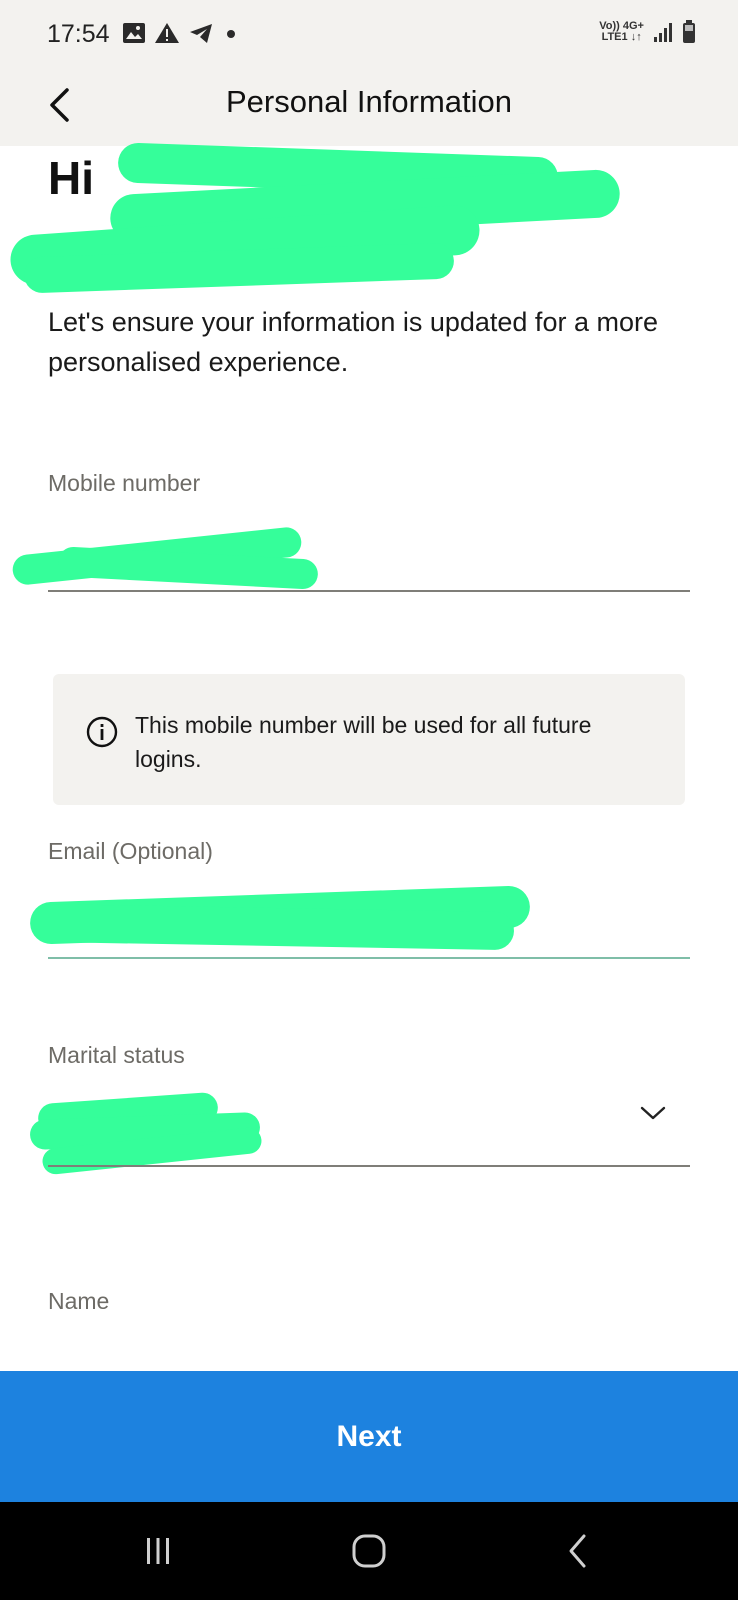 Image resolution: width=738 pixels, height=1600 pixels. What do you see at coordinates (167, 33) in the screenshot?
I see `warning-icon` at bounding box center [167, 33].